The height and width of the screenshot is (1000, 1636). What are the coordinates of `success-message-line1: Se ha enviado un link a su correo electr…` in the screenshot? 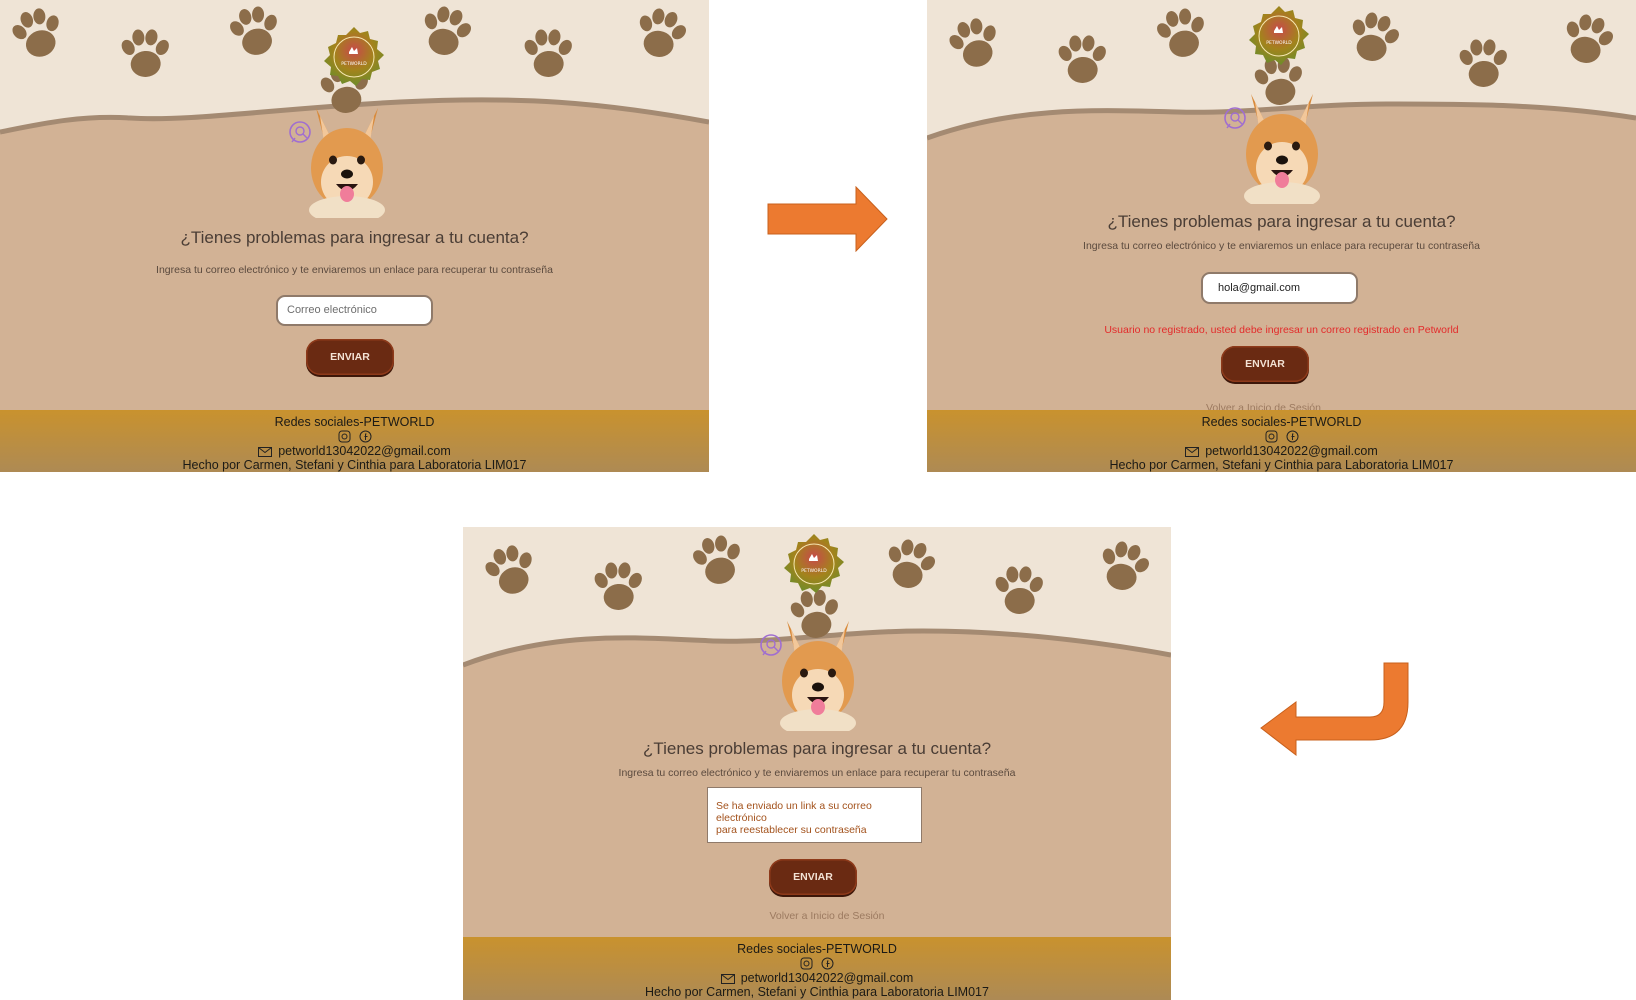 It's located at (794, 812).